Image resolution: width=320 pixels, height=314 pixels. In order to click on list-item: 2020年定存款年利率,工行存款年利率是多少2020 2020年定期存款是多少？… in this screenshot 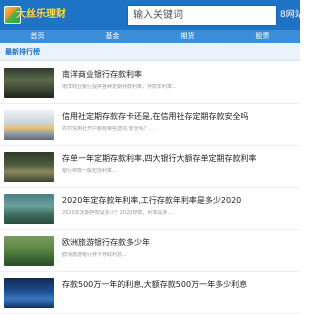, I will do `click(150, 209)`.